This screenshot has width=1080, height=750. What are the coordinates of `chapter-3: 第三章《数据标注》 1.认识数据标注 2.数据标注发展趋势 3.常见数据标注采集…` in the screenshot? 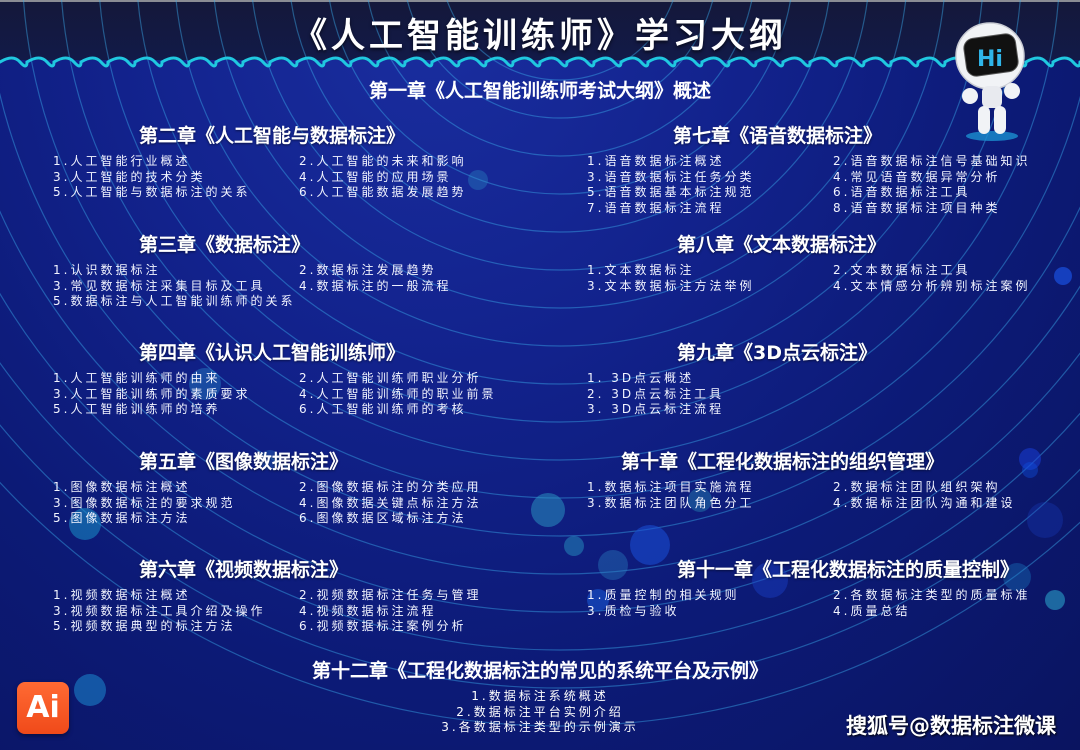 It's located at (299, 270).